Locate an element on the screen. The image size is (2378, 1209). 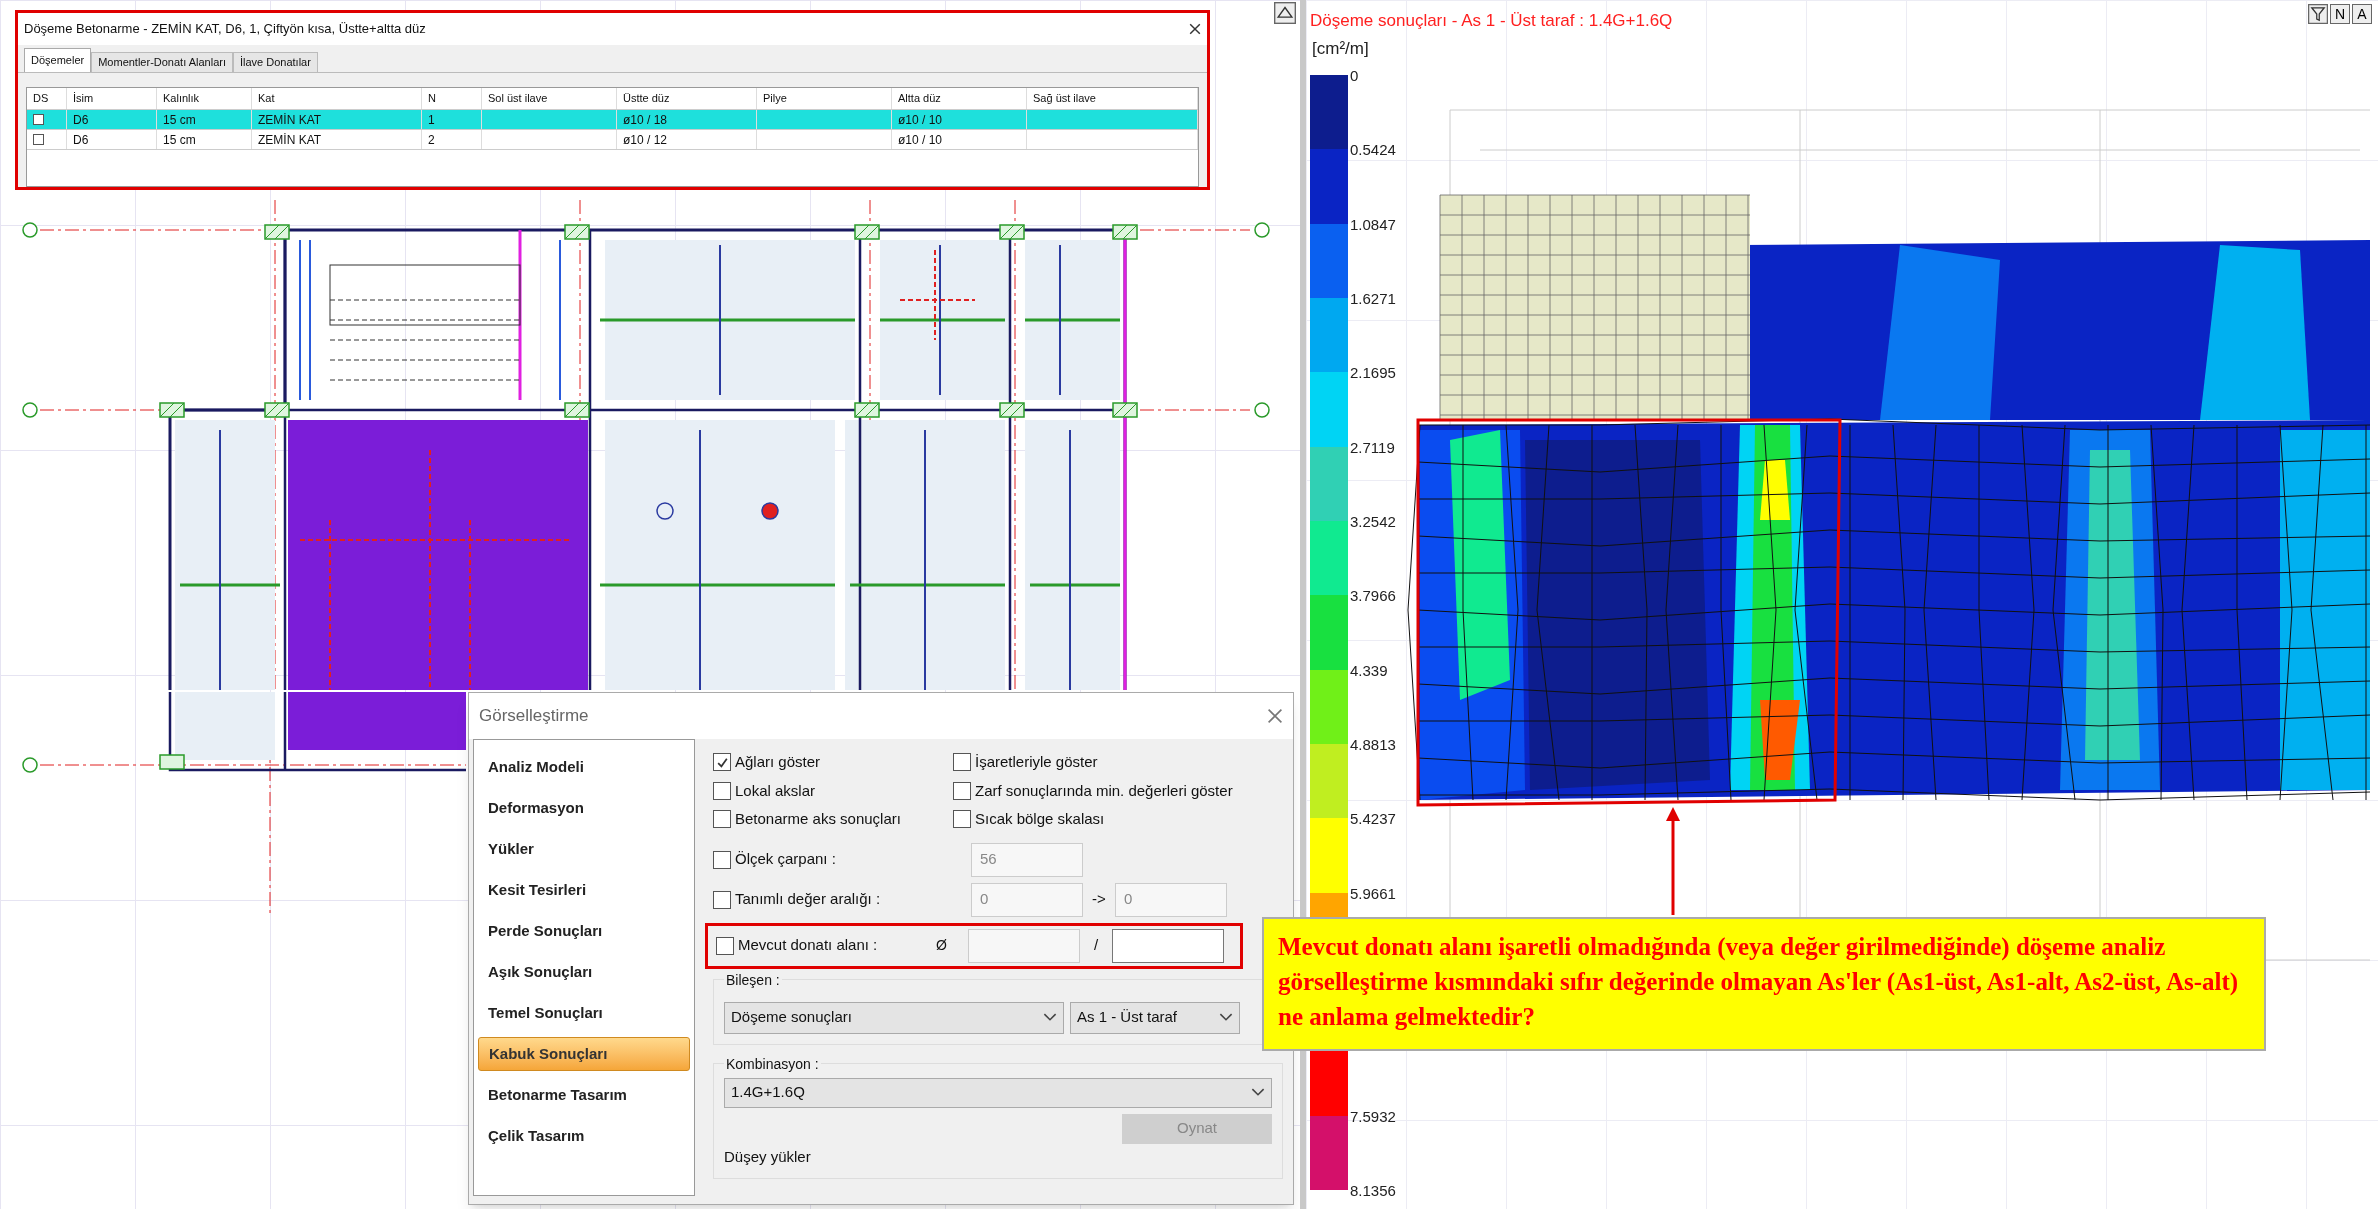
dialog-title: Döşeme Betonarme - ZEMİN KAT, D6, 1, Çiftyön kısa, Üstte+altta düz is located at coordinates (225, 29).